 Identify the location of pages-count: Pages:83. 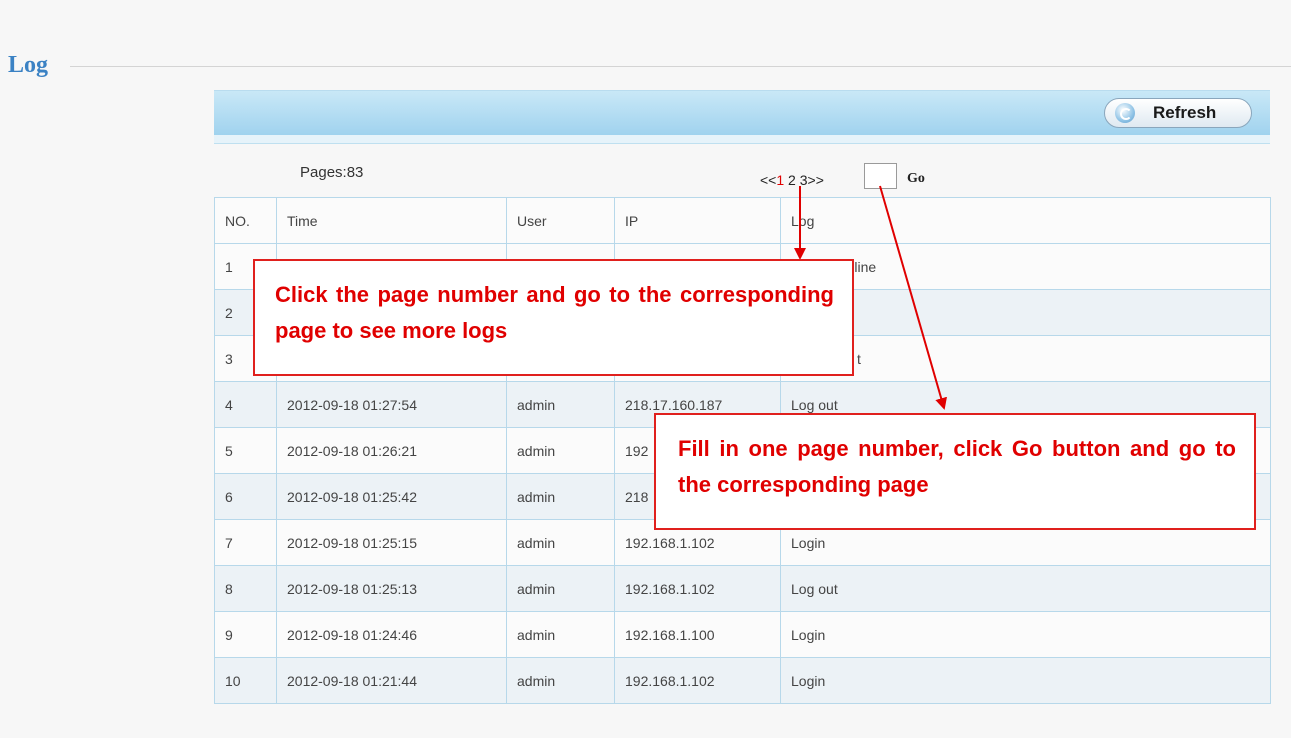
(332, 172).